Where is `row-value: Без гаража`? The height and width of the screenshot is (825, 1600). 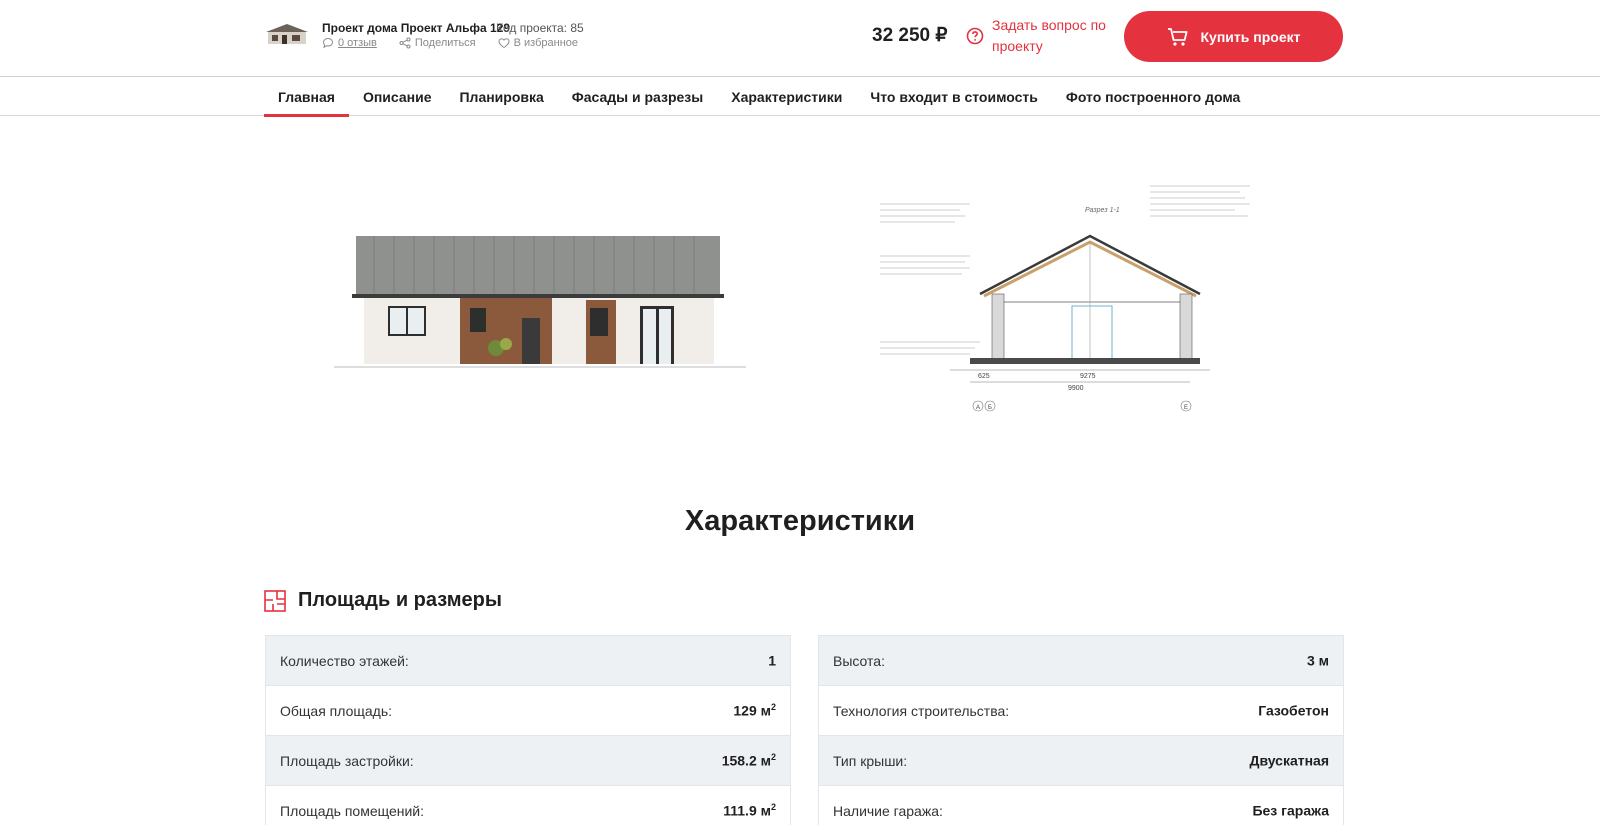
row-value: Без гаража is located at coordinates (1290, 810).